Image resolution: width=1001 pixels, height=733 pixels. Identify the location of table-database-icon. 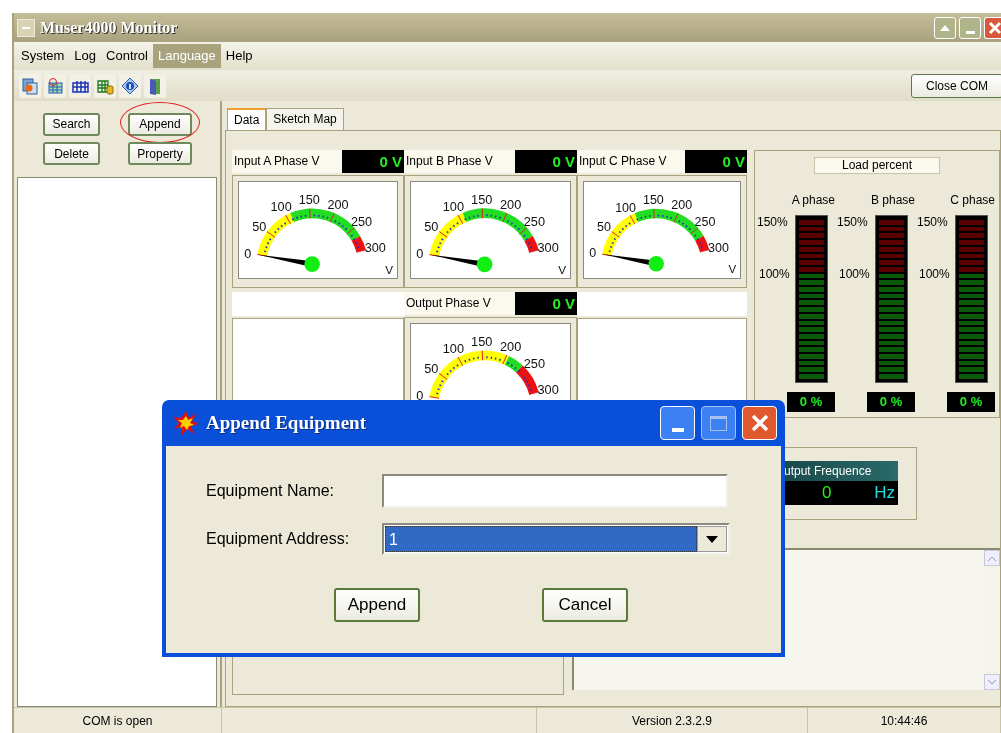
(105, 85).